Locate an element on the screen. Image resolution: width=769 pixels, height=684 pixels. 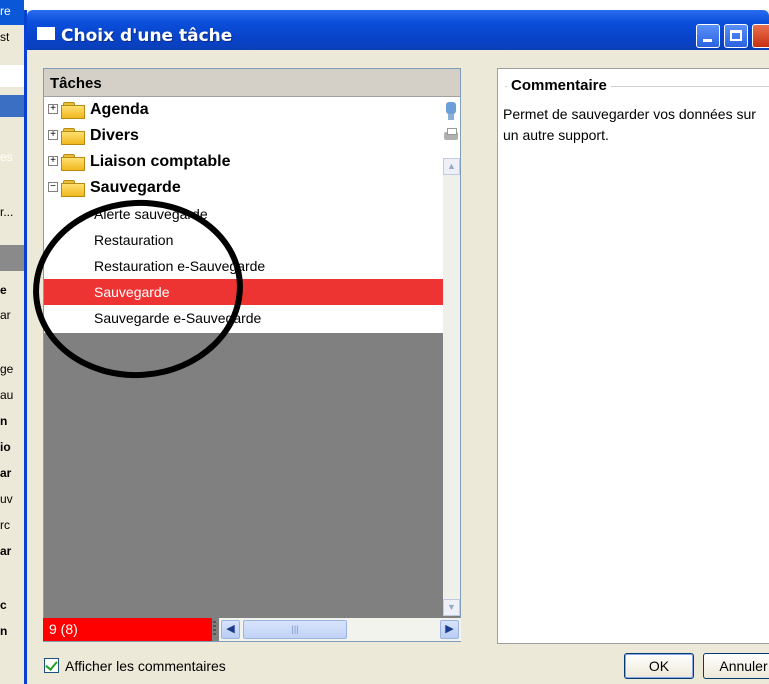
background-field is located at coordinates (12, 76).